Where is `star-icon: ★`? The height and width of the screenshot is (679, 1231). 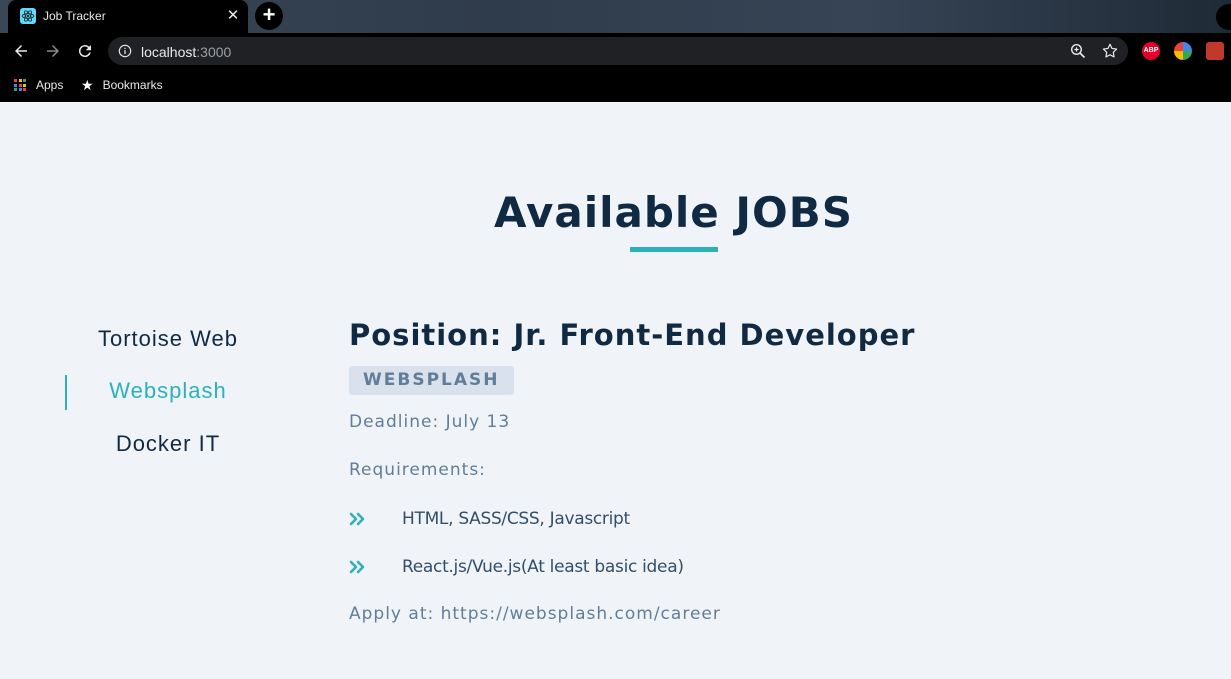 star-icon: ★ is located at coordinates (87, 84).